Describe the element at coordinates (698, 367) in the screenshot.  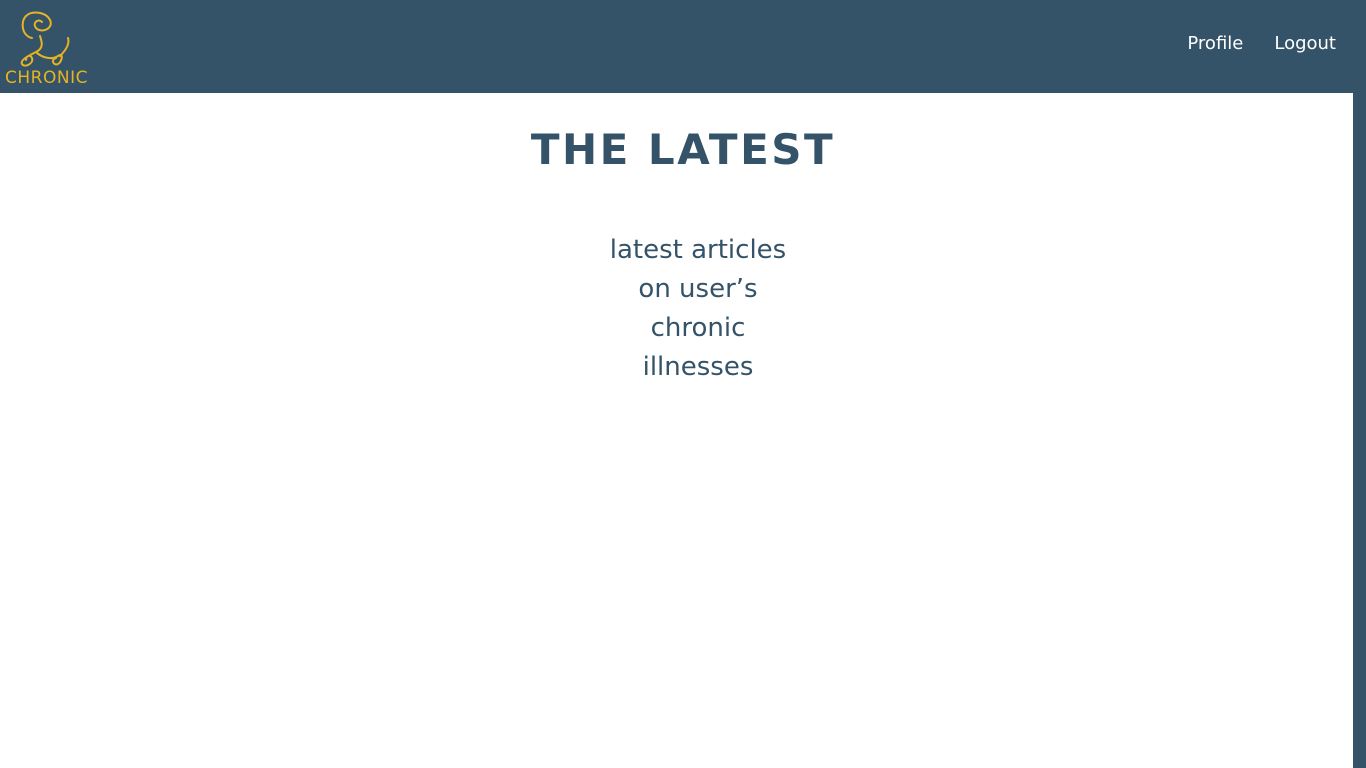
I see `placeholder-line: illnesses` at that location.